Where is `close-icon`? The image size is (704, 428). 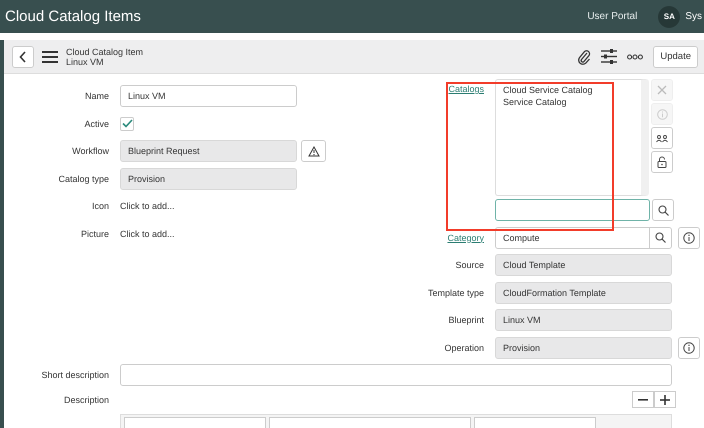
close-icon is located at coordinates (662, 90).